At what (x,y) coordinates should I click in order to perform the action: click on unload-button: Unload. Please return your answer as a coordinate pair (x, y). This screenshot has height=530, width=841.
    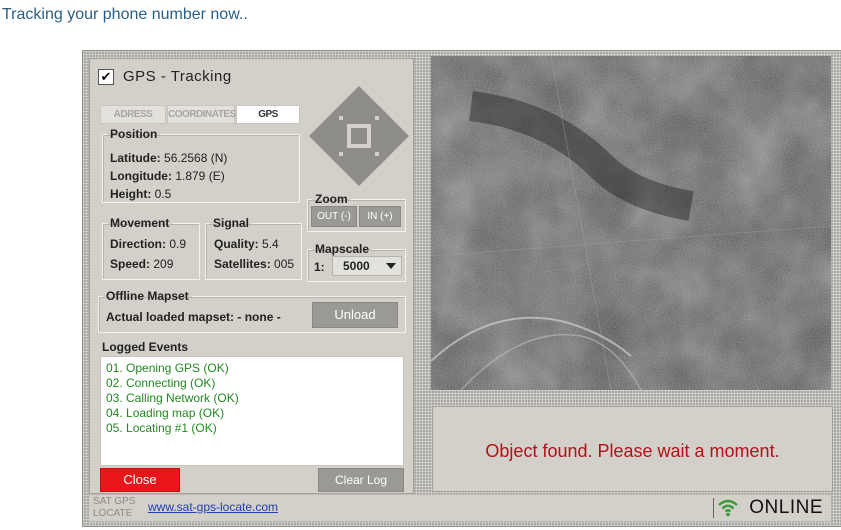
    Looking at the image, I should click on (355, 315).